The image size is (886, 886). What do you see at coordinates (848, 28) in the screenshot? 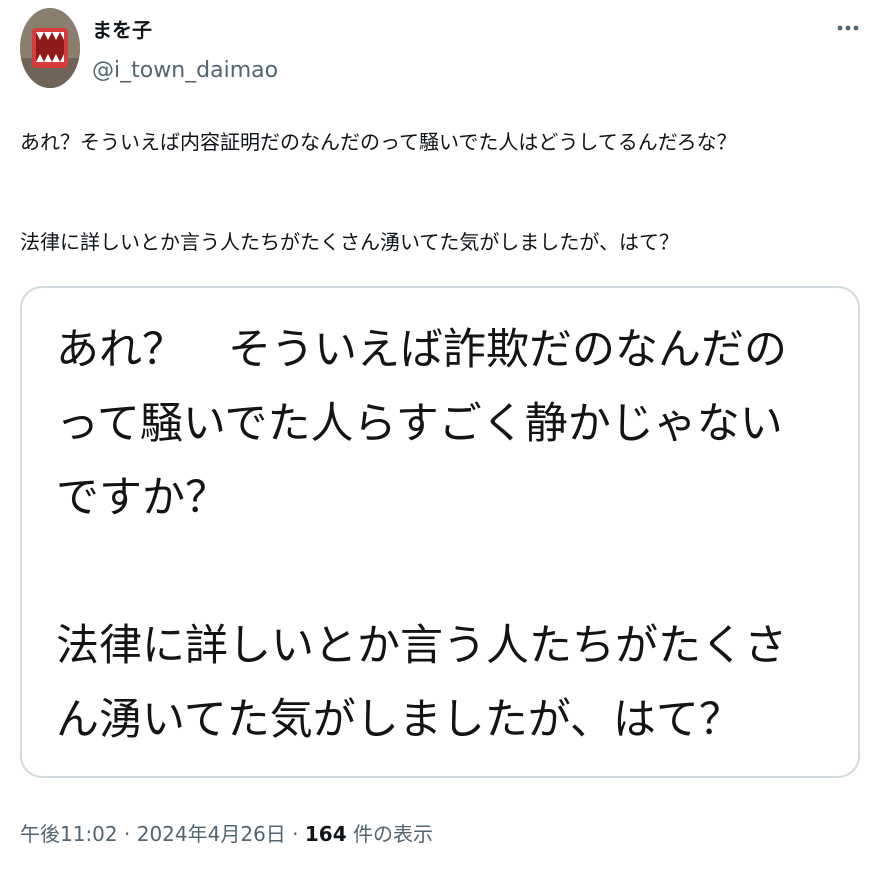
I see `more-horizontal-icon` at bounding box center [848, 28].